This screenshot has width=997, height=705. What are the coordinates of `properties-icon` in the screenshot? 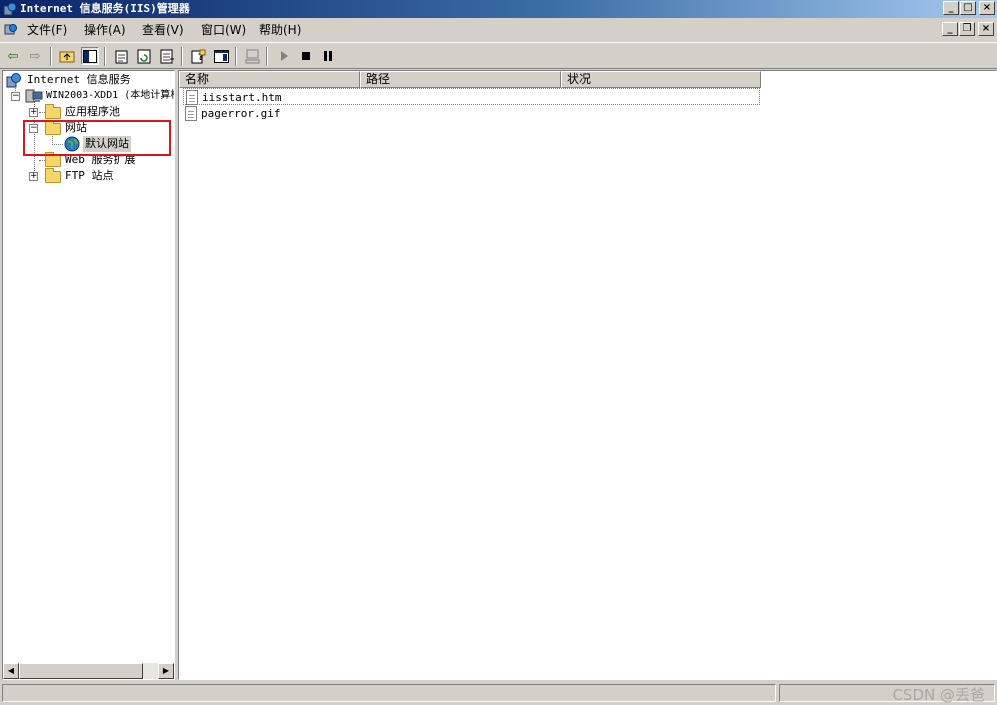 It's located at (121, 56).